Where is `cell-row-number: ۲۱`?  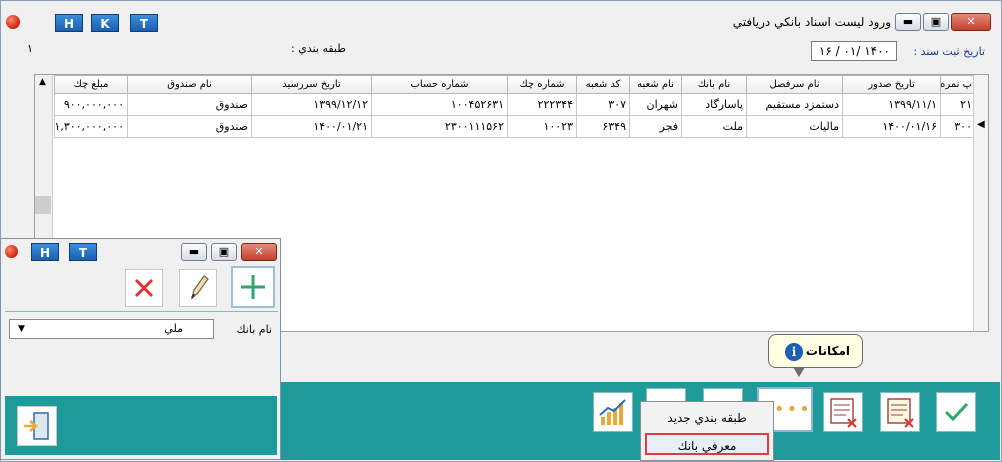 cell-row-number: ۲۱ is located at coordinates (958, 104).